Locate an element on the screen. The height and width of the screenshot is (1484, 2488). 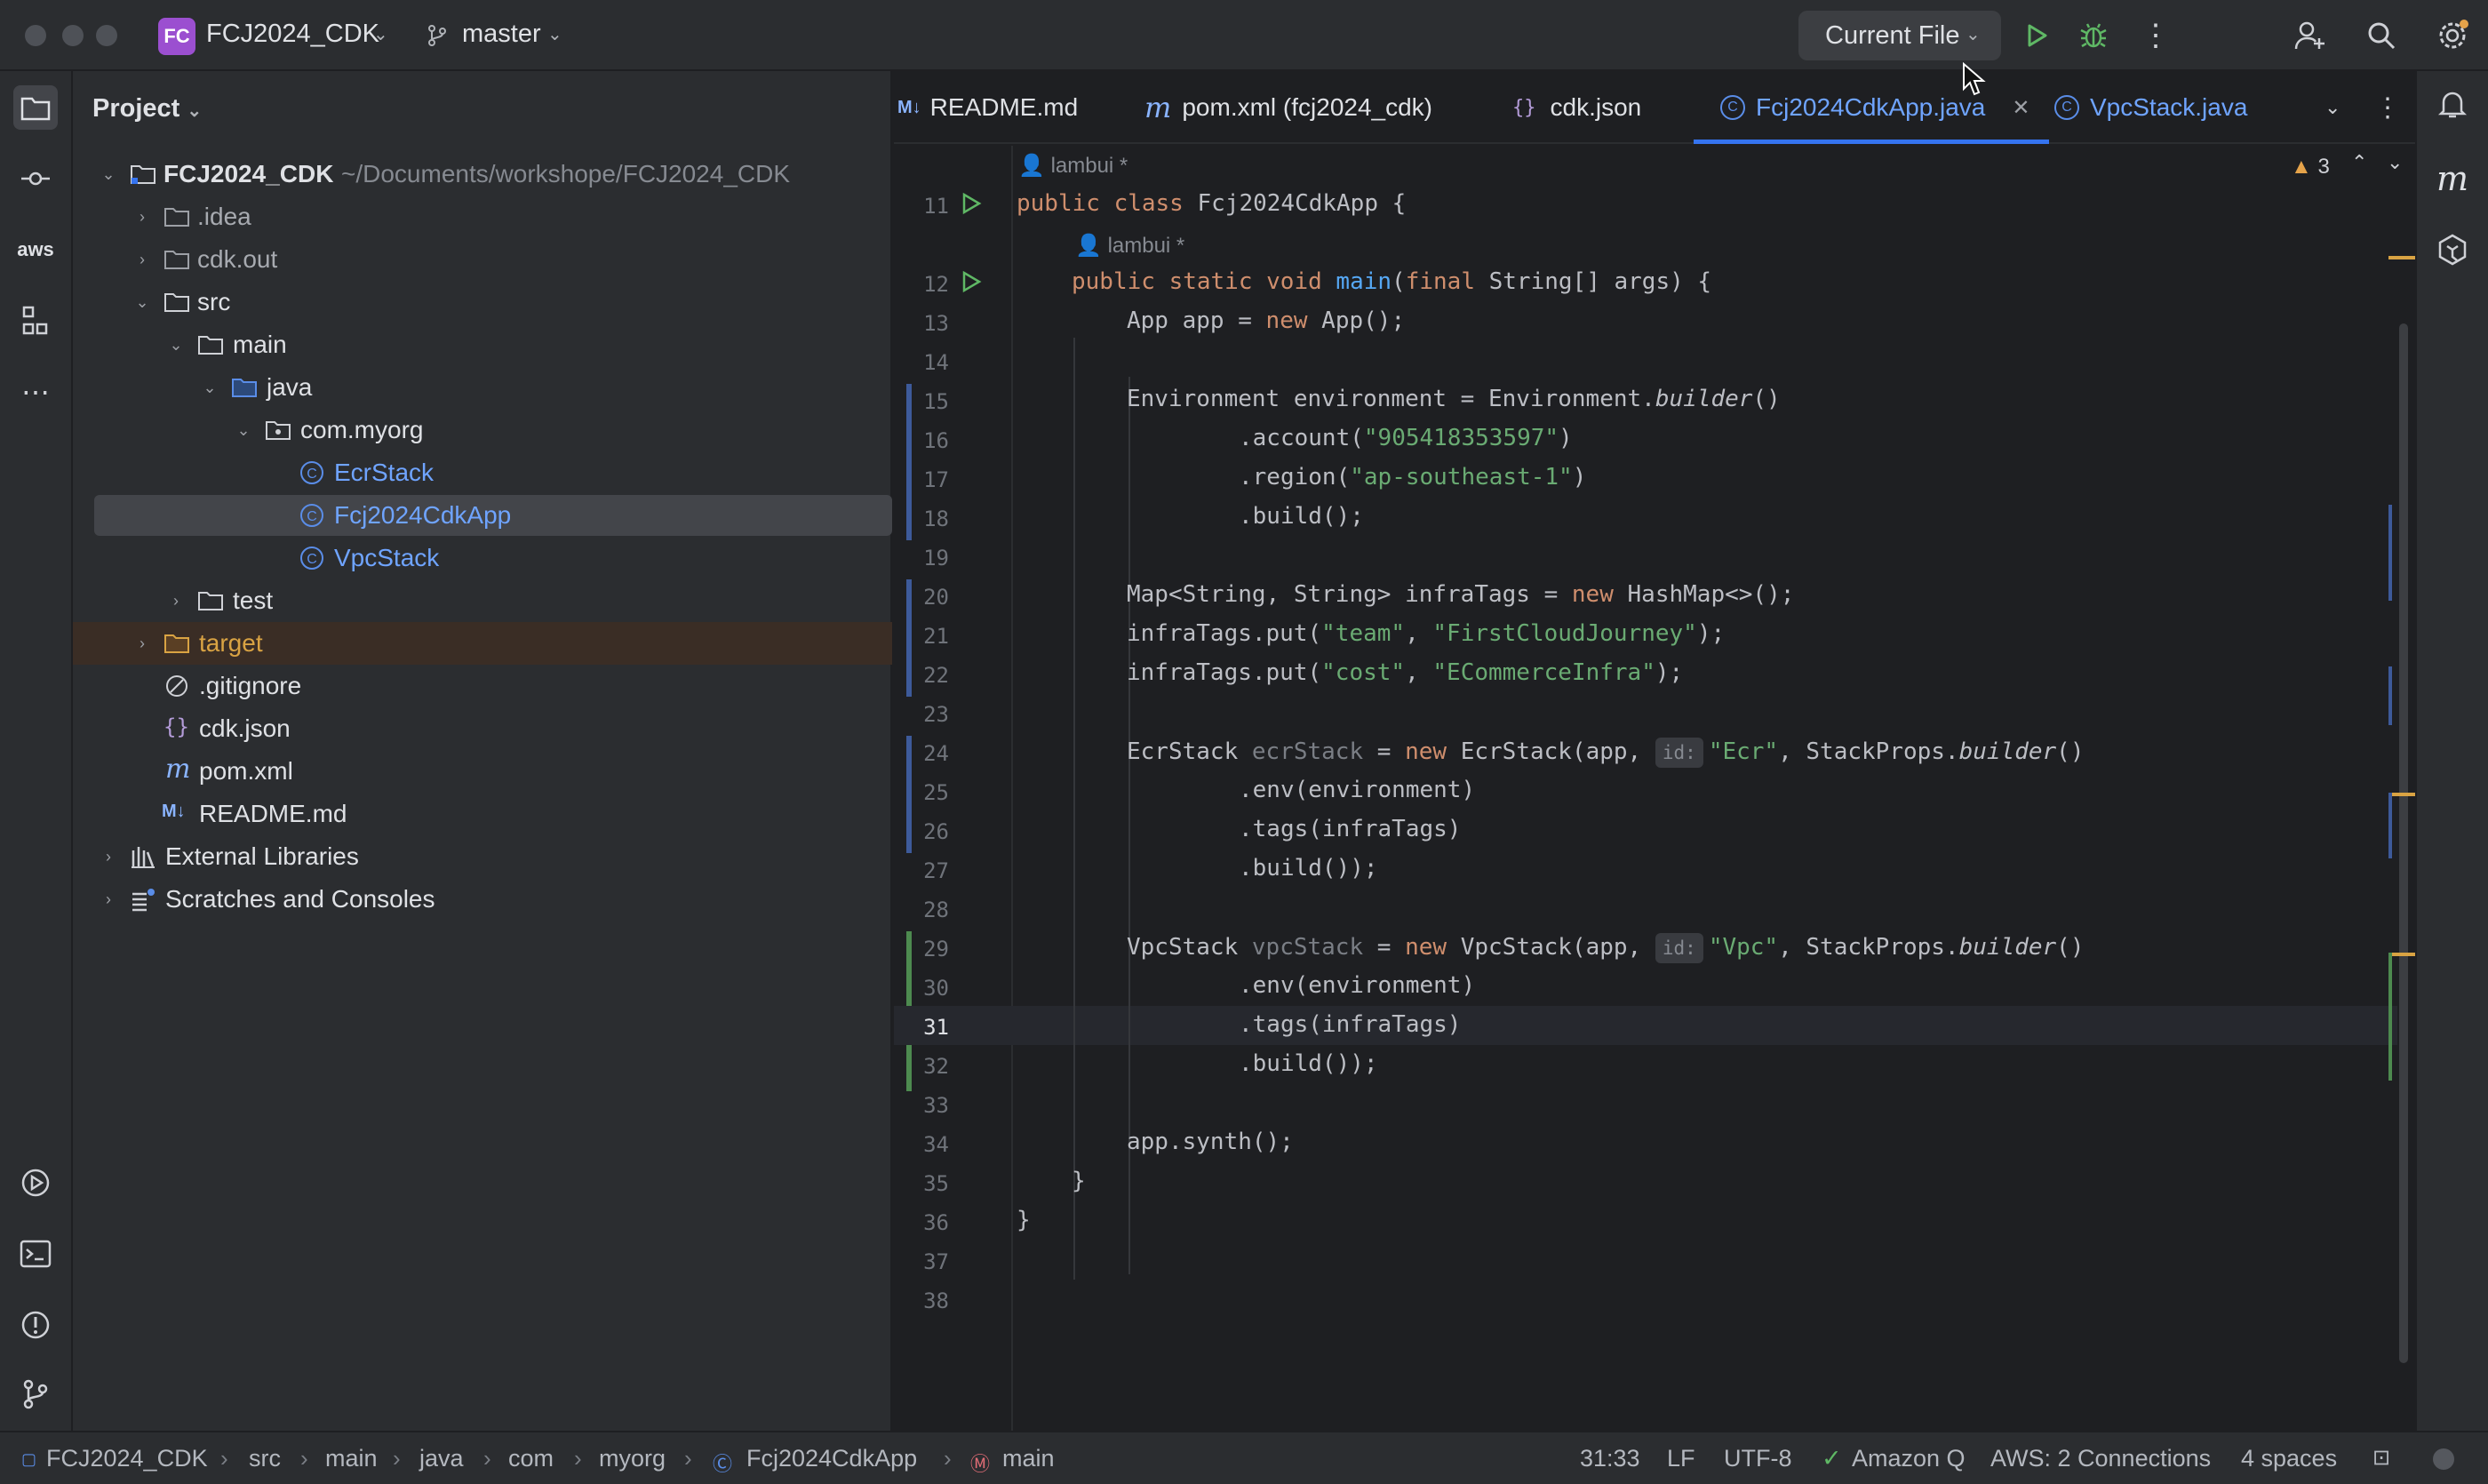
project-tool-folder-icon is located at coordinates (35, 107).